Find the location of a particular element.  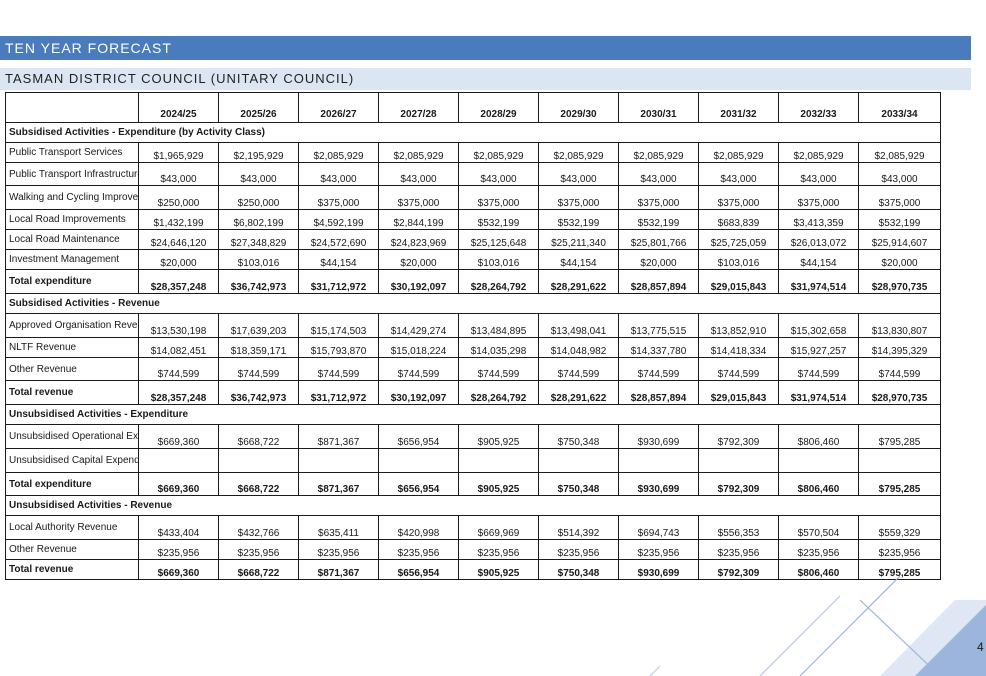

decorative-lines is located at coordinates (817, 625).